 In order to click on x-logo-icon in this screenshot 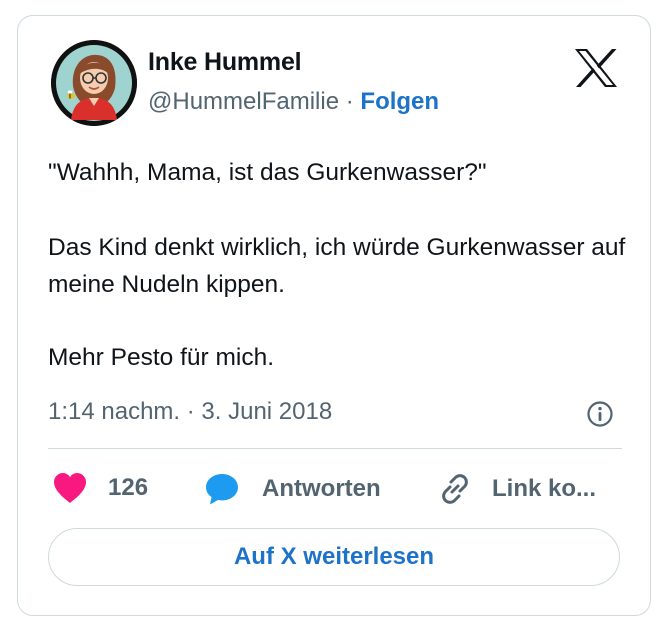, I will do `click(596, 68)`.